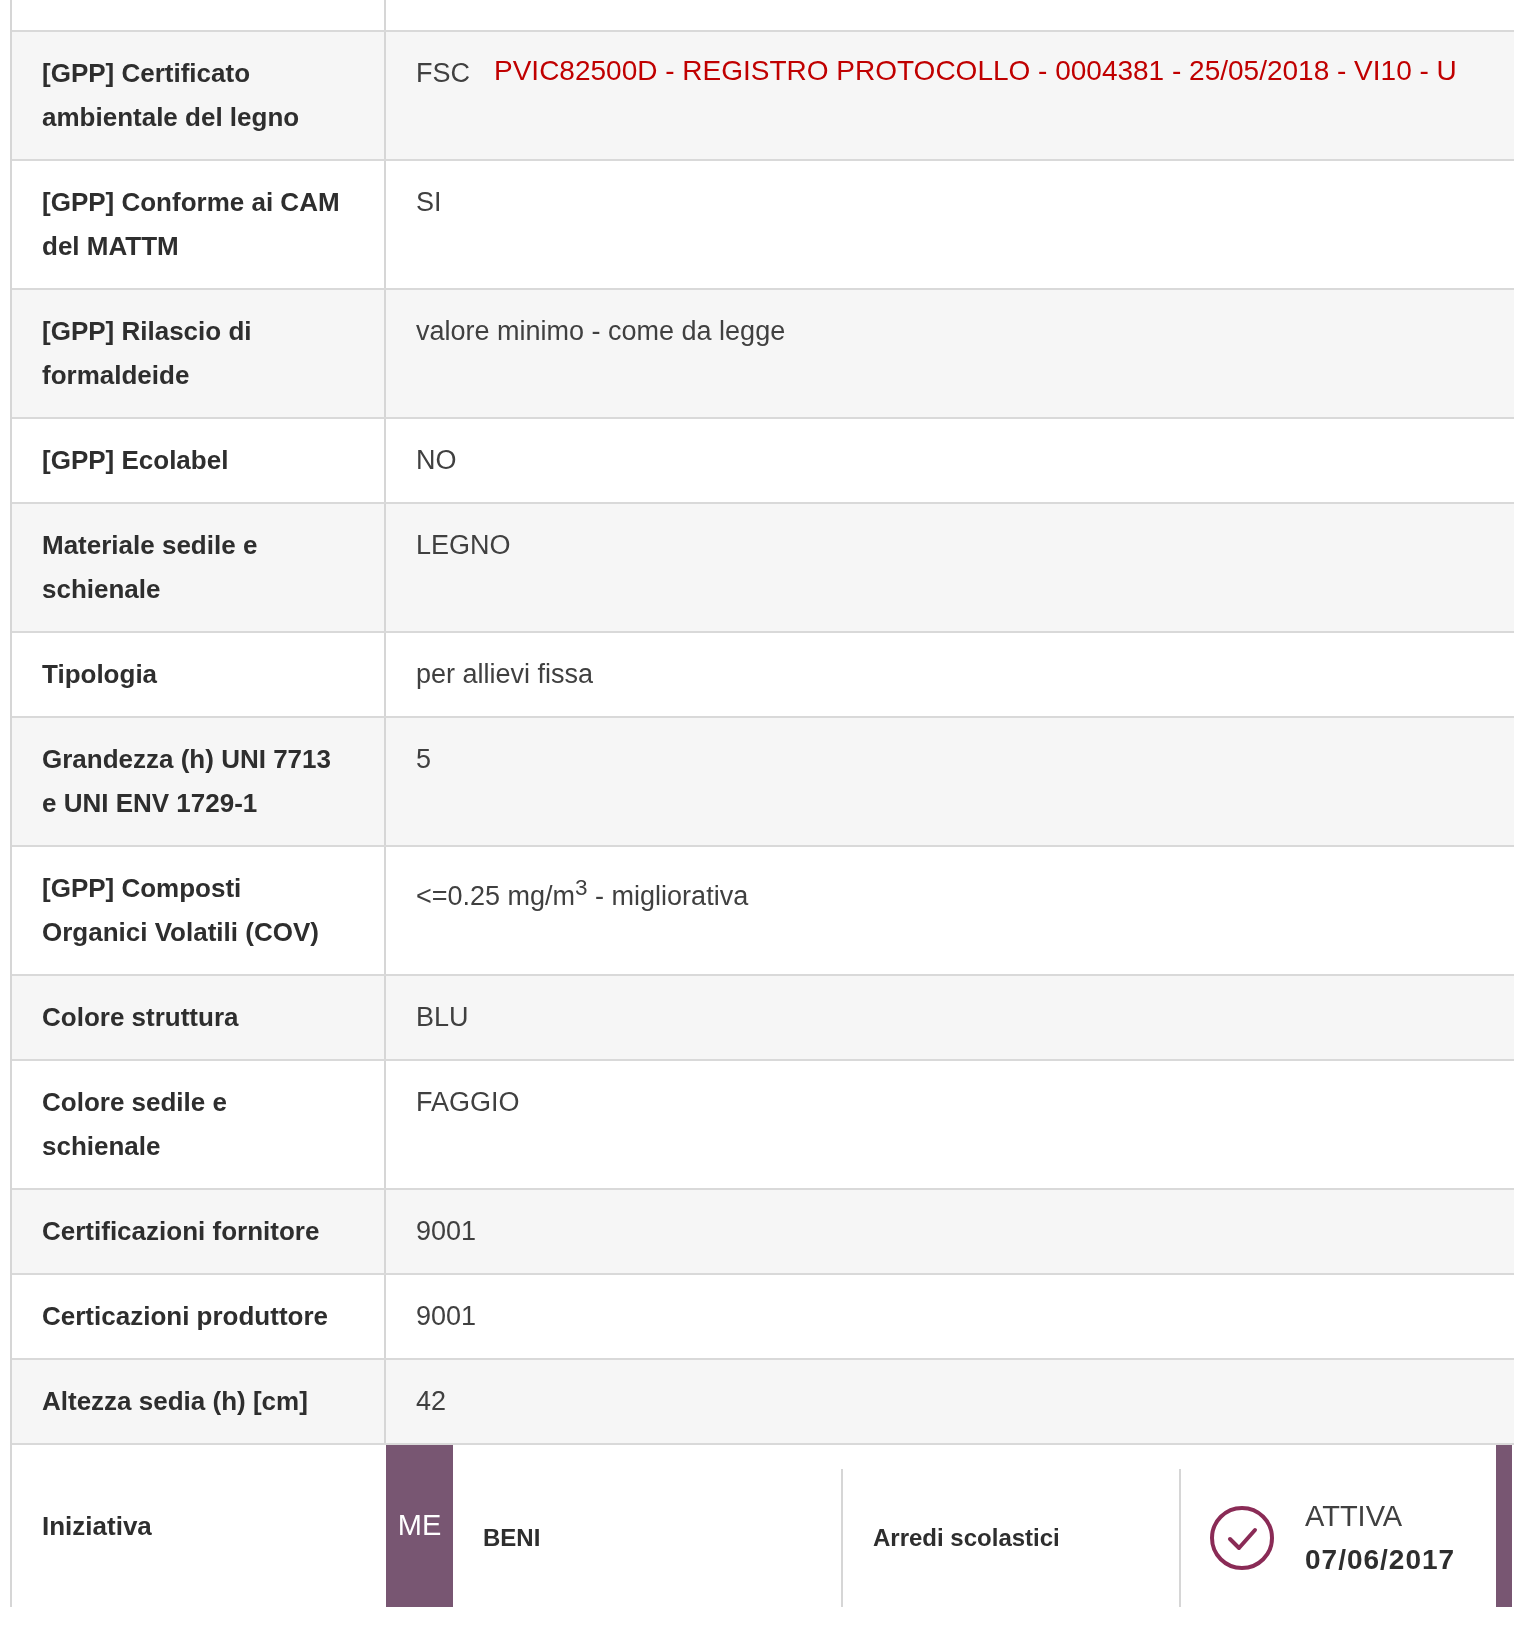 The width and height of the screenshot is (1514, 1652). I want to click on property-value: FSC, so click(443, 73).